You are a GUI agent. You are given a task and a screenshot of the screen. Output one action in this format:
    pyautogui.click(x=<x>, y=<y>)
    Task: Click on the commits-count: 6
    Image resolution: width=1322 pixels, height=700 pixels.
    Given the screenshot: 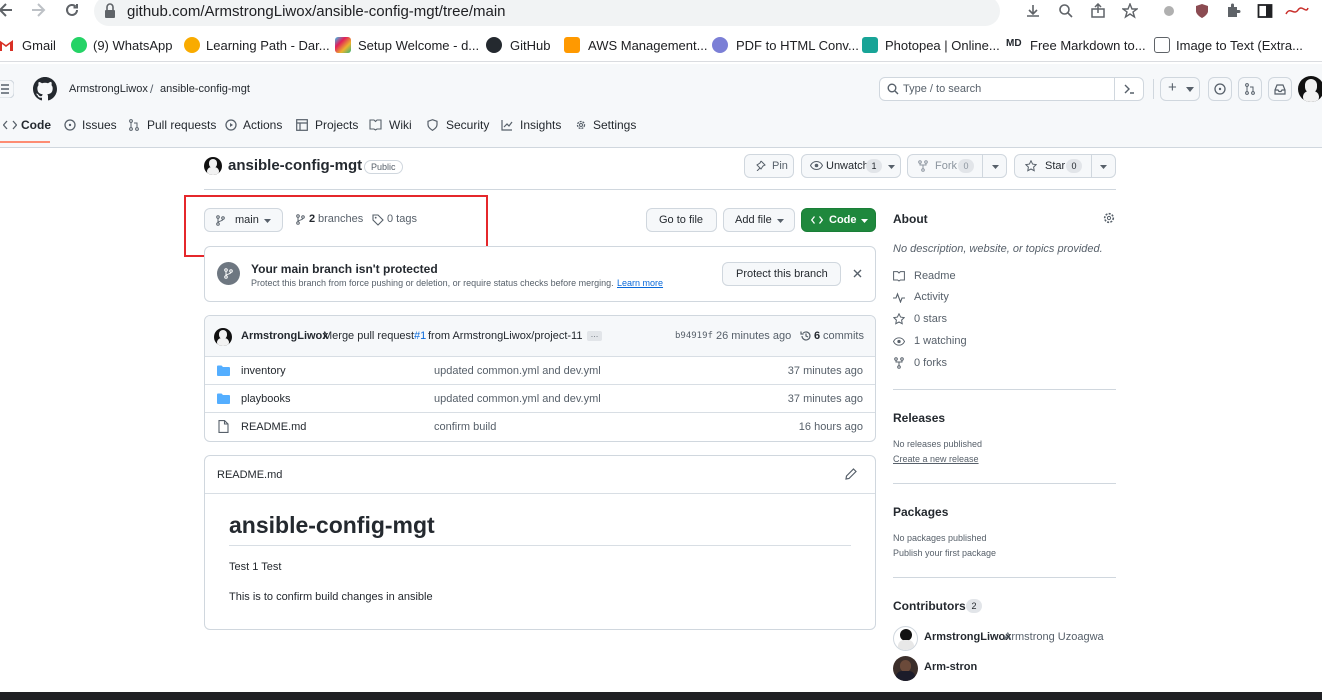 What is the action you would take?
    pyautogui.click(x=817, y=336)
    